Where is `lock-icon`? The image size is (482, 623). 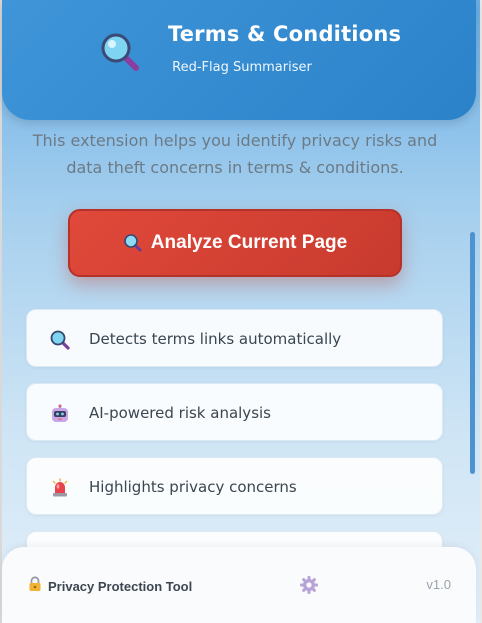 lock-icon is located at coordinates (35, 586).